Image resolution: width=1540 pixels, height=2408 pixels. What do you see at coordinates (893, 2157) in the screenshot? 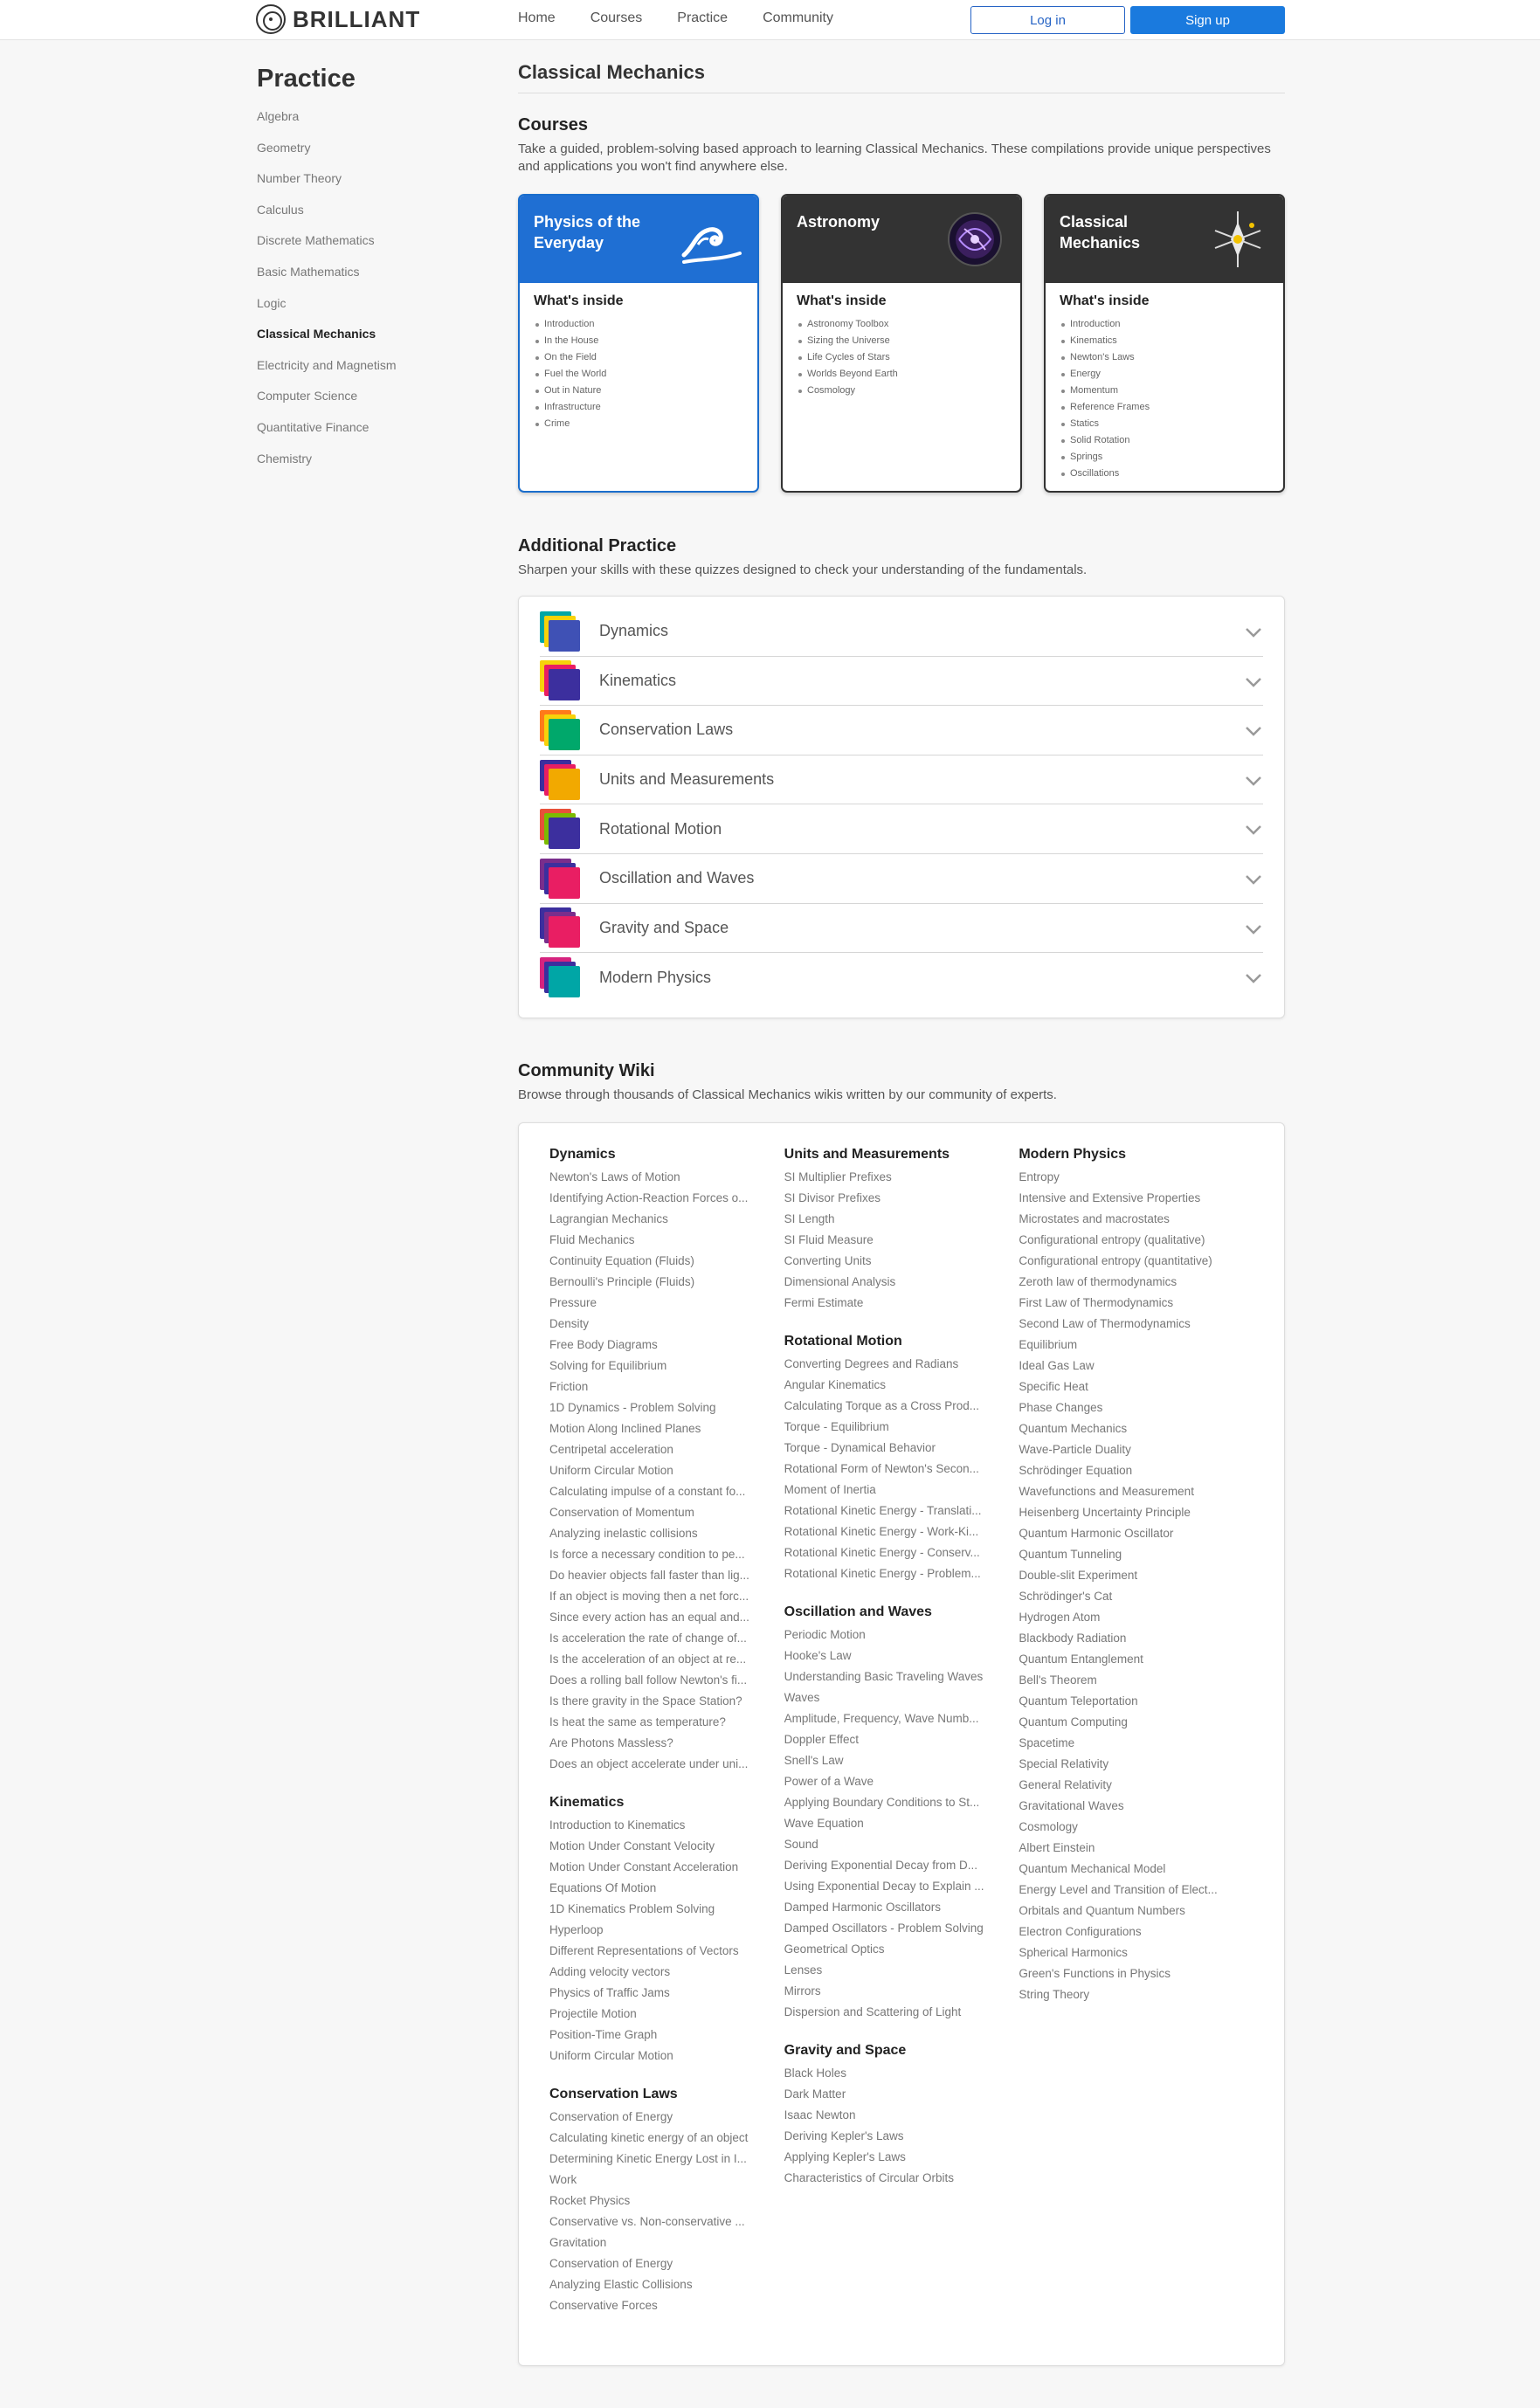
I see `wiki-link: Applying Kepler's Laws` at bounding box center [893, 2157].